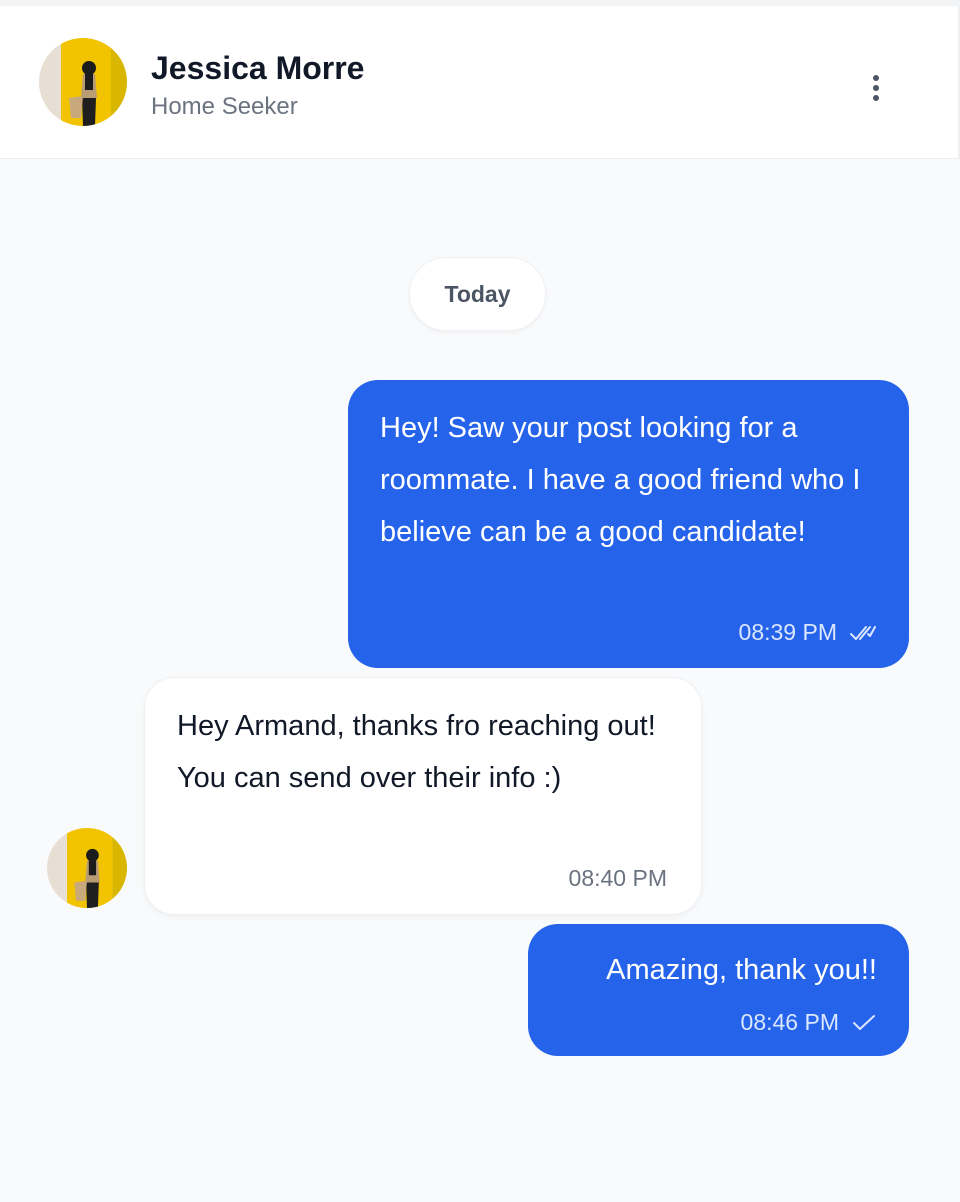 This screenshot has height=1202, width=960. I want to click on message-meta: 08:46 PM, so click(809, 1022).